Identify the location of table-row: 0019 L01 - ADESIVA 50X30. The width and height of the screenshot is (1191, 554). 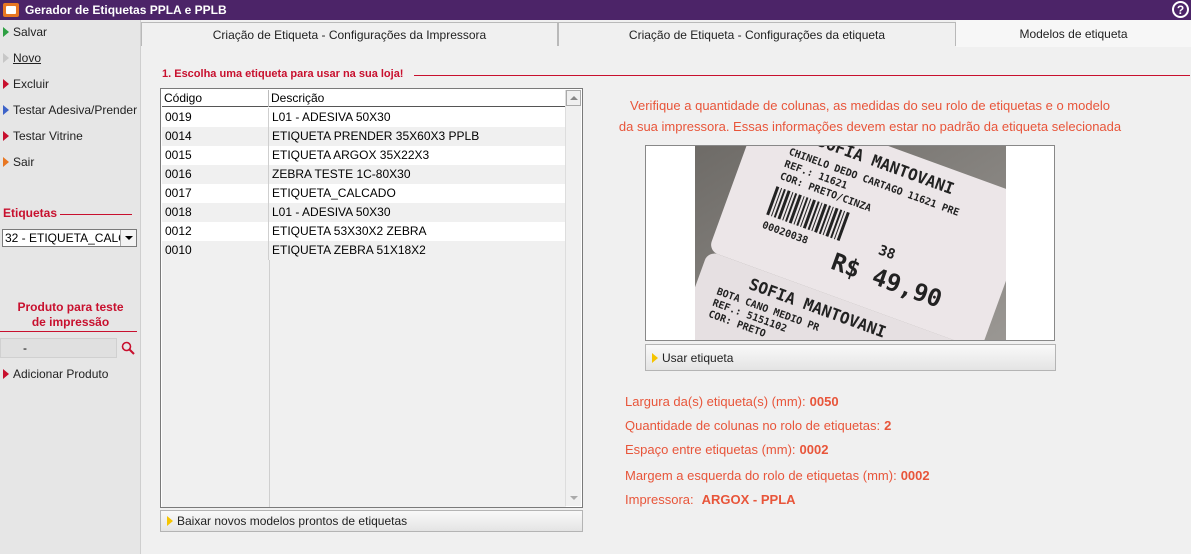
(364, 117).